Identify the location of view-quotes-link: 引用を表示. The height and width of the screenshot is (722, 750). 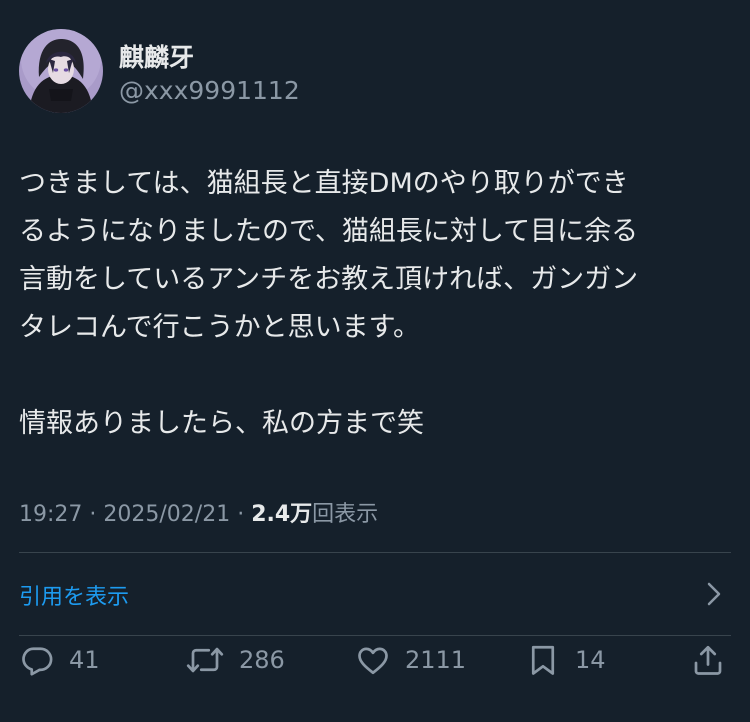
(375, 594).